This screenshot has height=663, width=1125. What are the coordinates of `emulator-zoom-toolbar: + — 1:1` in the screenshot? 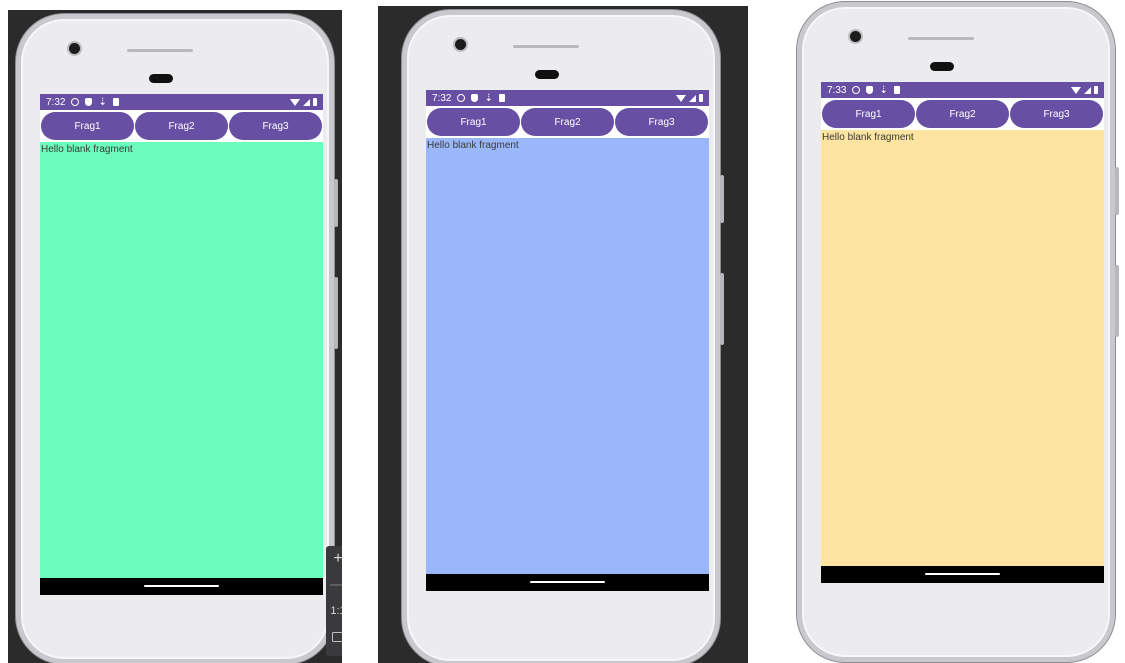 It's located at (334, 601).